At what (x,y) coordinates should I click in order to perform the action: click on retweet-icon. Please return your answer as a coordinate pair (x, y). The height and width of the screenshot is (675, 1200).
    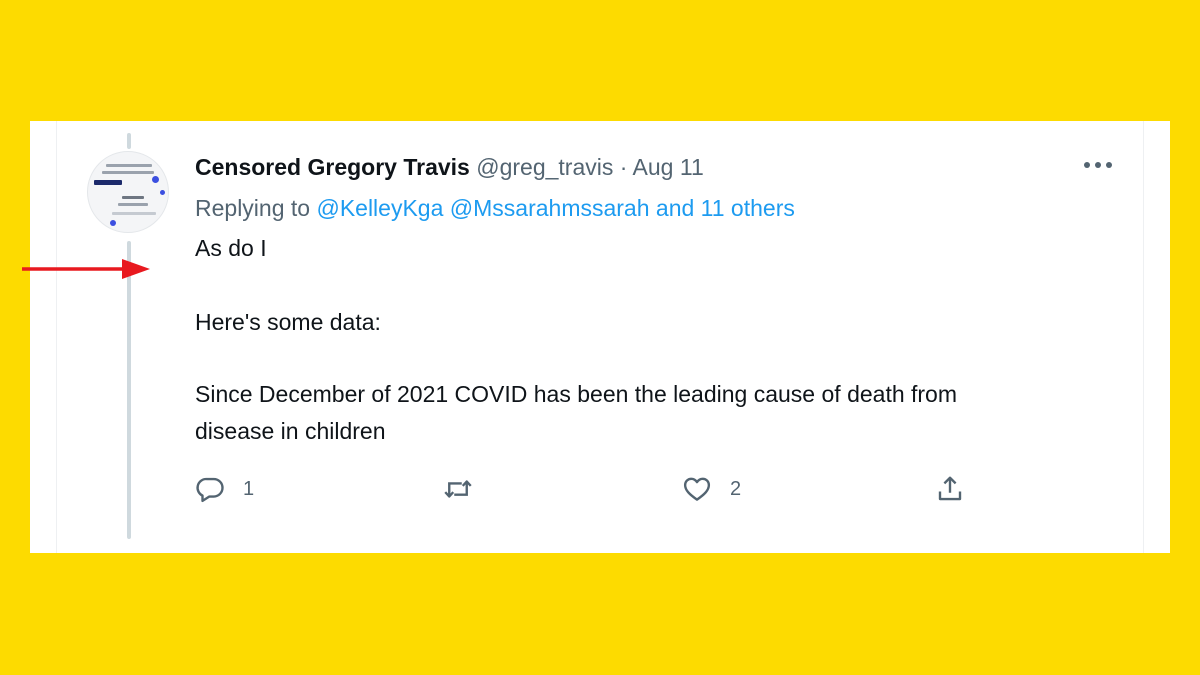
    Looking at the image, I should click on (458, 489).